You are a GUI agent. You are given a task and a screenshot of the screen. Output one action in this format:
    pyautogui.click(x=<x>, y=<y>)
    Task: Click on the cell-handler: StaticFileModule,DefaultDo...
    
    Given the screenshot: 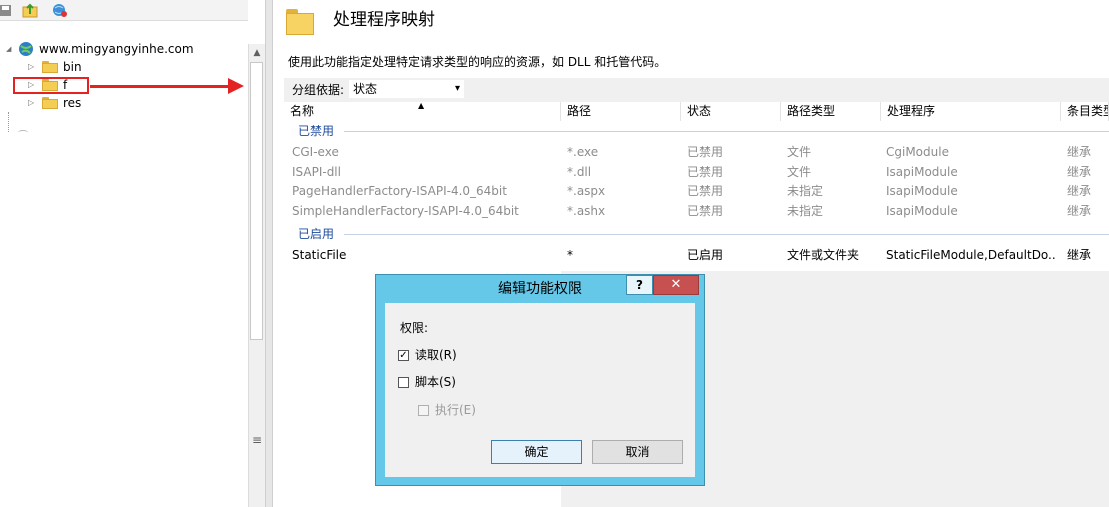 What is the action you would take?
    pyautogui.click(x=971, y=255)
    